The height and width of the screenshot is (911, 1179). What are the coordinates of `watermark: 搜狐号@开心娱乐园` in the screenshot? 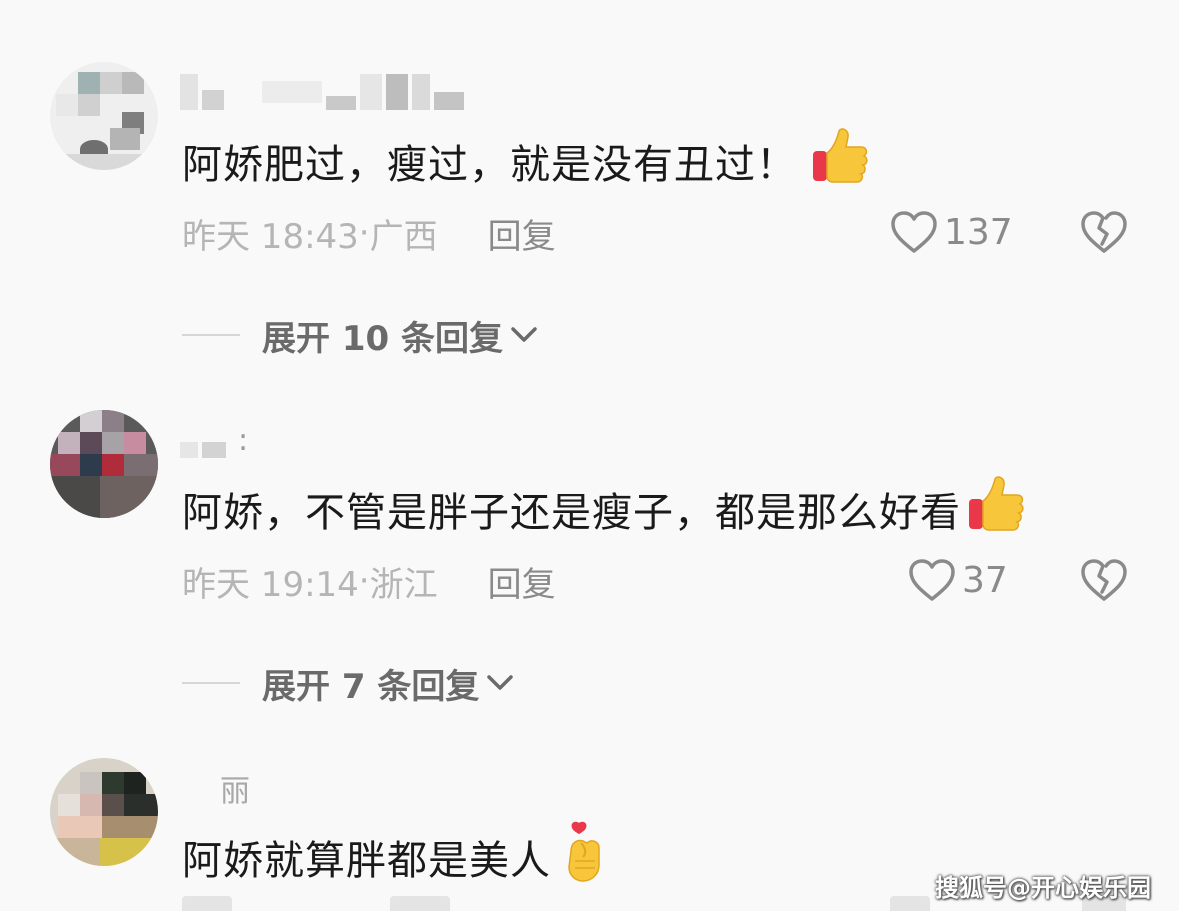 It's located at (1043, 888).